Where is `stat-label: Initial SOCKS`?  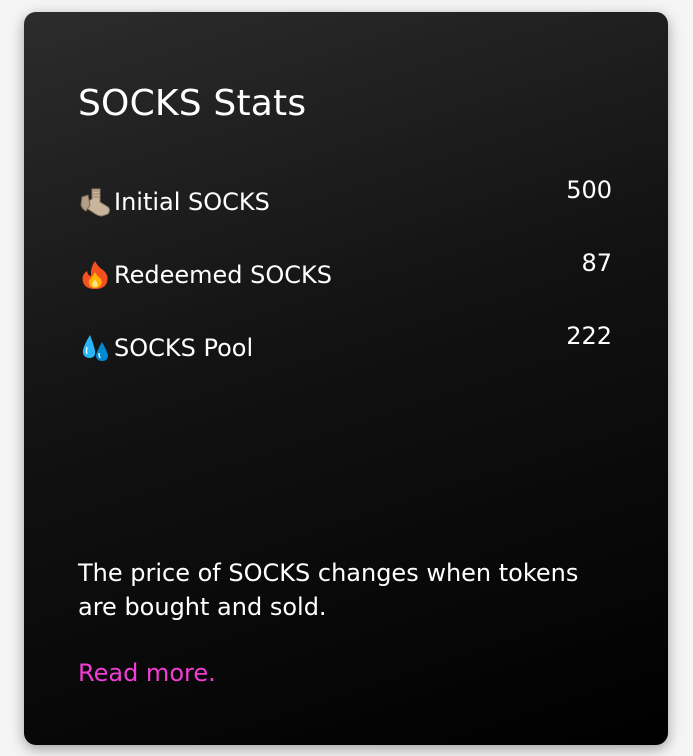
stat-label: Initial SOCKS is located at coordinates (192, 202).